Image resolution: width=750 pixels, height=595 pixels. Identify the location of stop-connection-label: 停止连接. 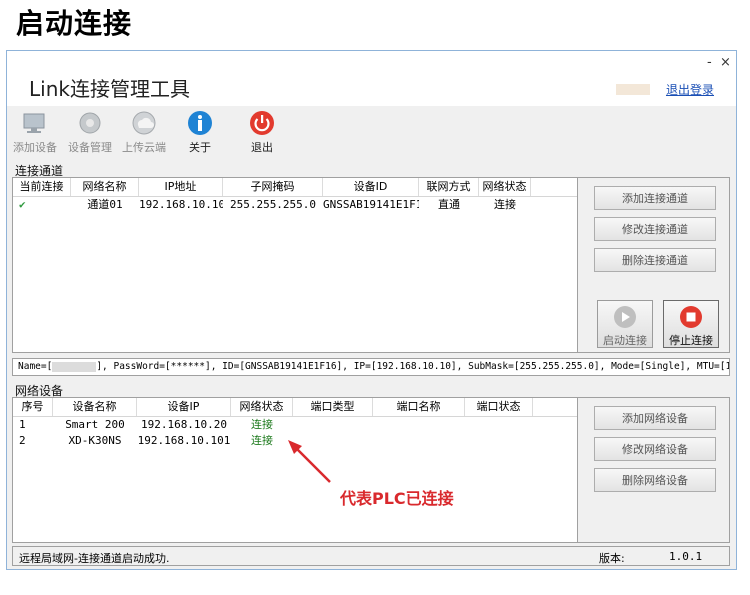
(691, 340).